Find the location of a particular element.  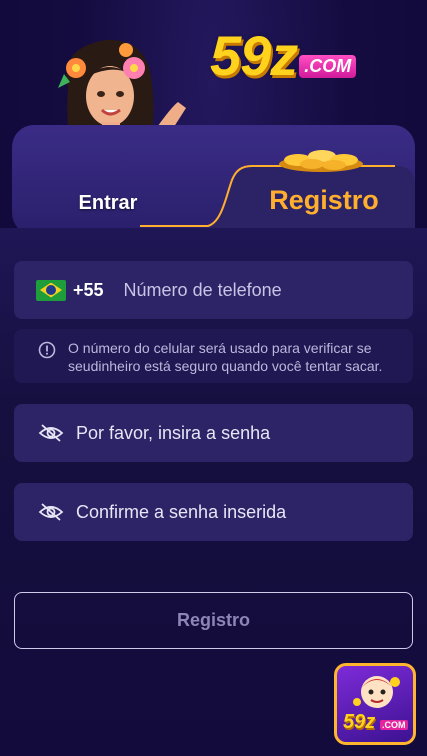

country-code: +55 is located at coordinates (88, 290).